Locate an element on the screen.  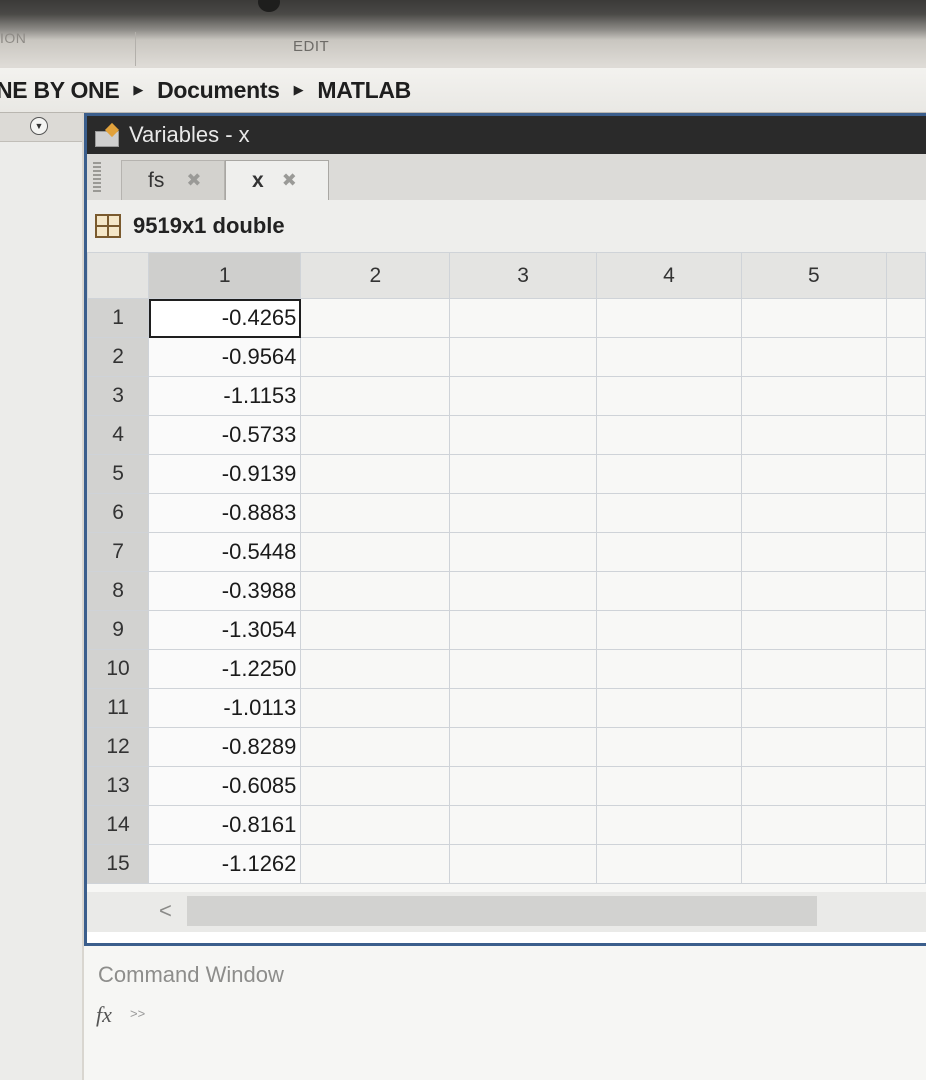
row-header: 15 is located at coordinates (118, 864).